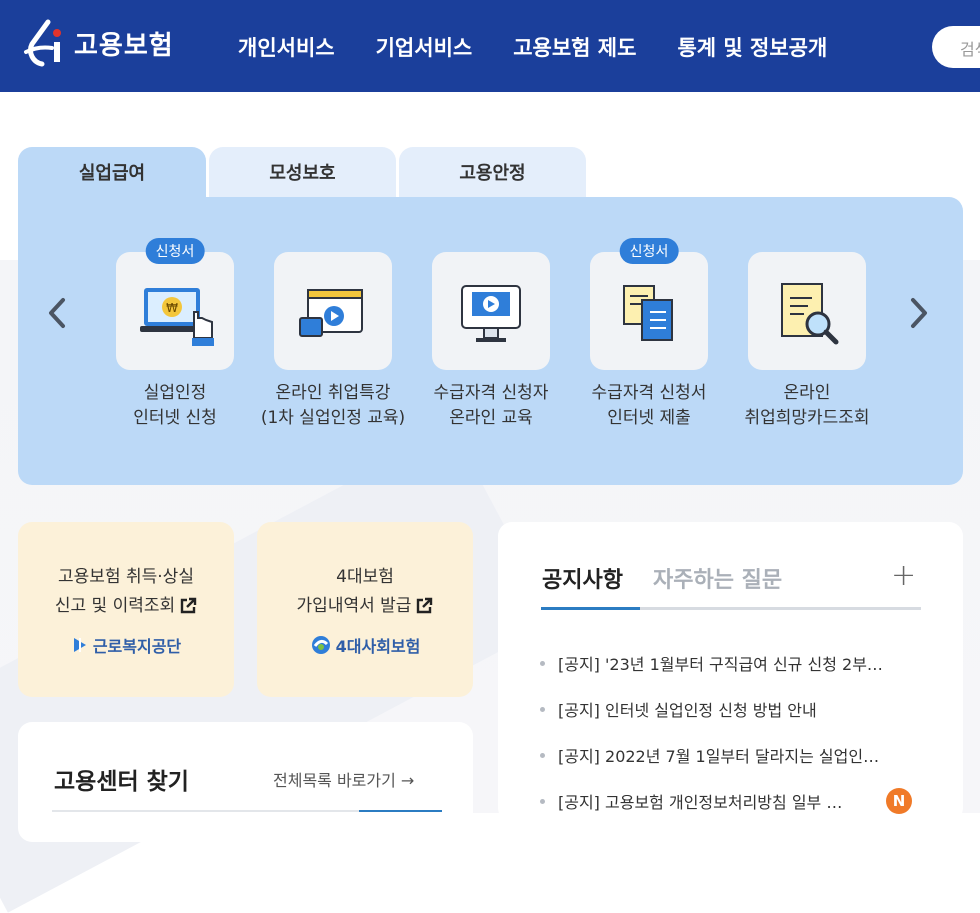  I want to click on main-nav: 개인서비스 기업서비스 고용보험 제도 통계 및 정보공개, so click(553, 47).